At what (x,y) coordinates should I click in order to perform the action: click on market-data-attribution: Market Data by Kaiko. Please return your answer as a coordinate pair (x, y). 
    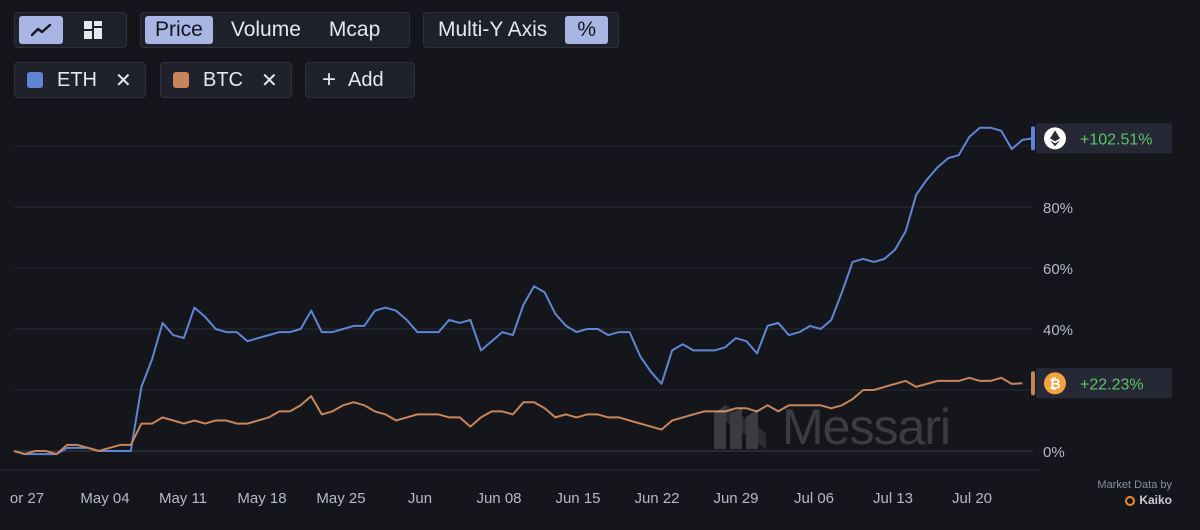
    Looking at the image, I should click on (1134, 493).